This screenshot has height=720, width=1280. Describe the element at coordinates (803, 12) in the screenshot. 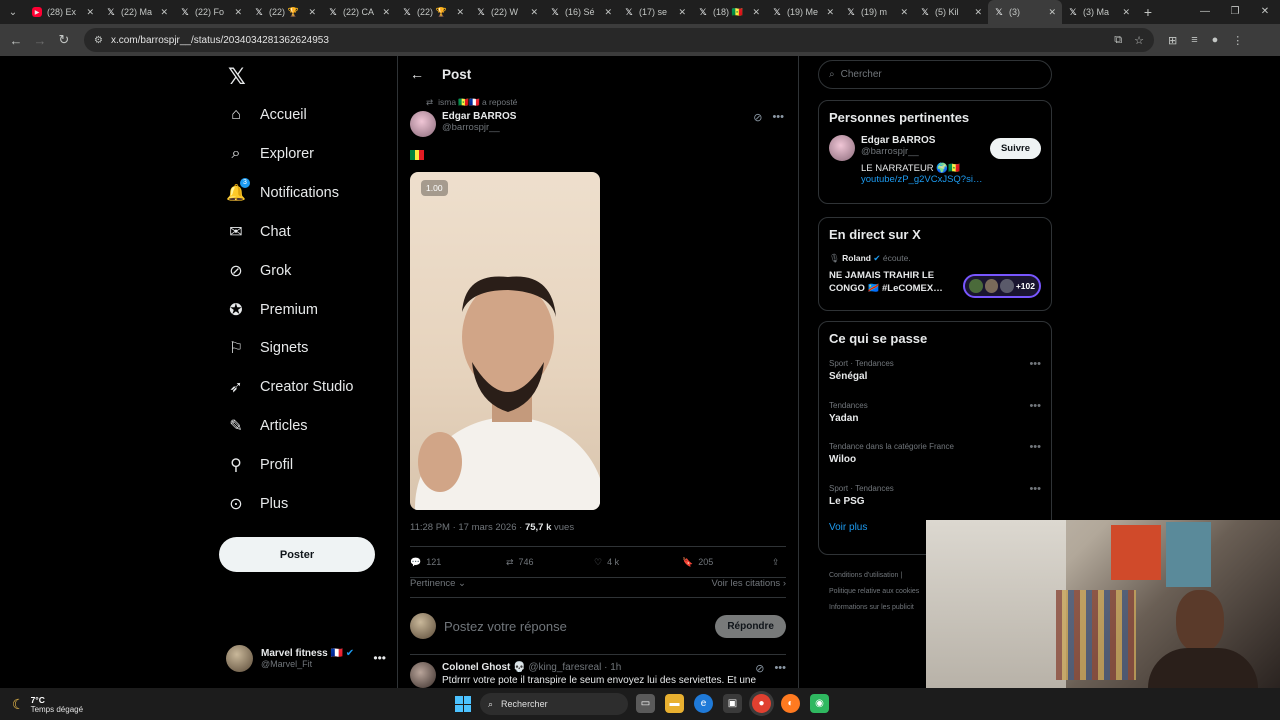

I see `browser-tab: 𝕏 (19) Me ✕` at that location.